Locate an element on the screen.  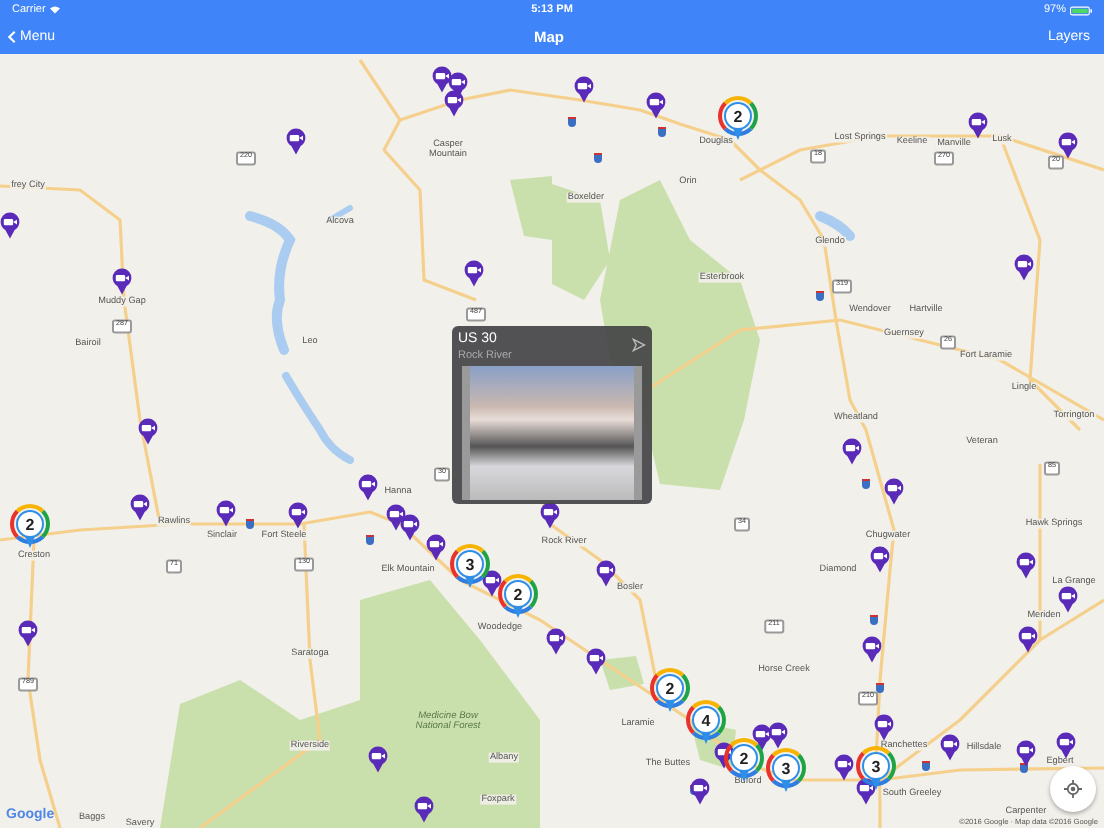
navigate-icon is located at coordinates (639, 345).